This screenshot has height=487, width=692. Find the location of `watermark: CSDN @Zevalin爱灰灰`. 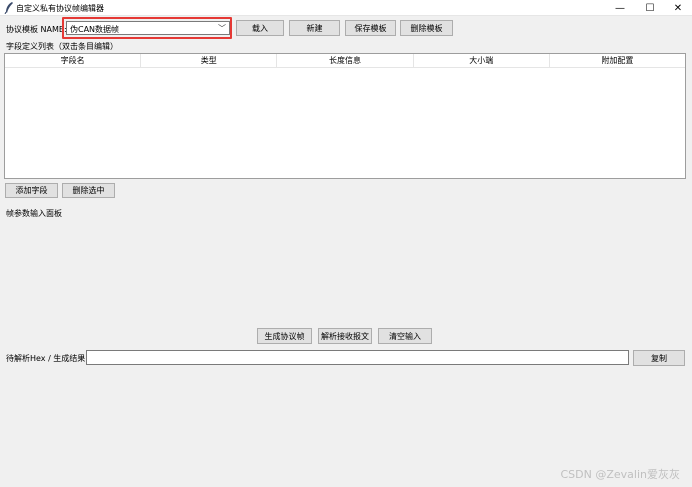

watermark: CSDN @Zevalin爱灰灰 is located at coordinates (620, 474).